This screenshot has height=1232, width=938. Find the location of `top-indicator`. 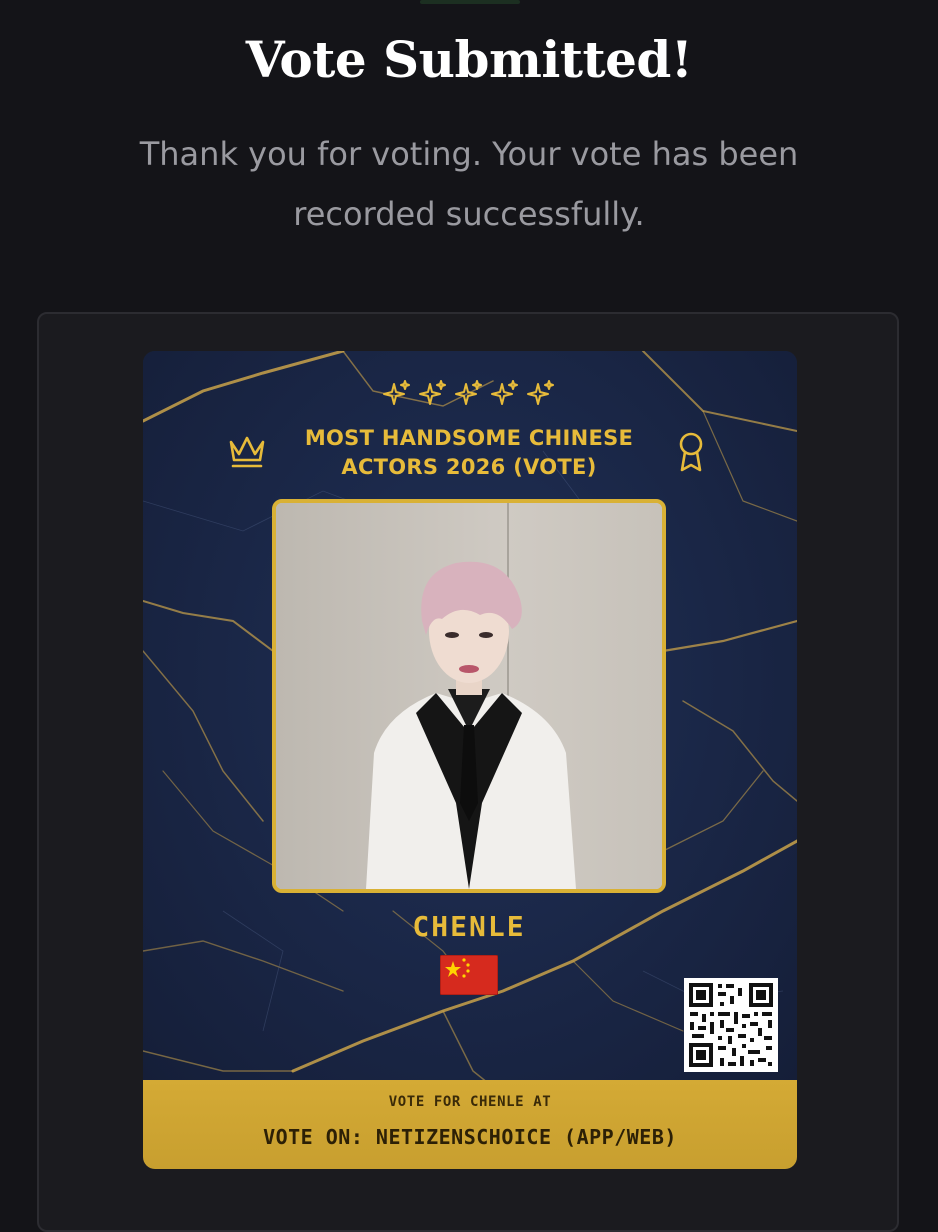

top-indicator is located at coordinates (470, 2).